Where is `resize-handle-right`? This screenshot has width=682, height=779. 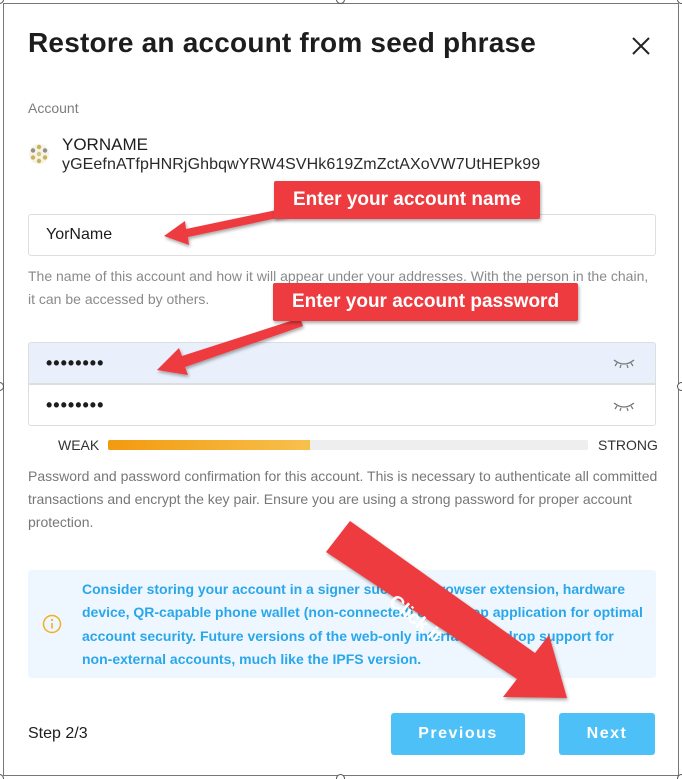 resize-handle-right is located at coordinates (679, 386).